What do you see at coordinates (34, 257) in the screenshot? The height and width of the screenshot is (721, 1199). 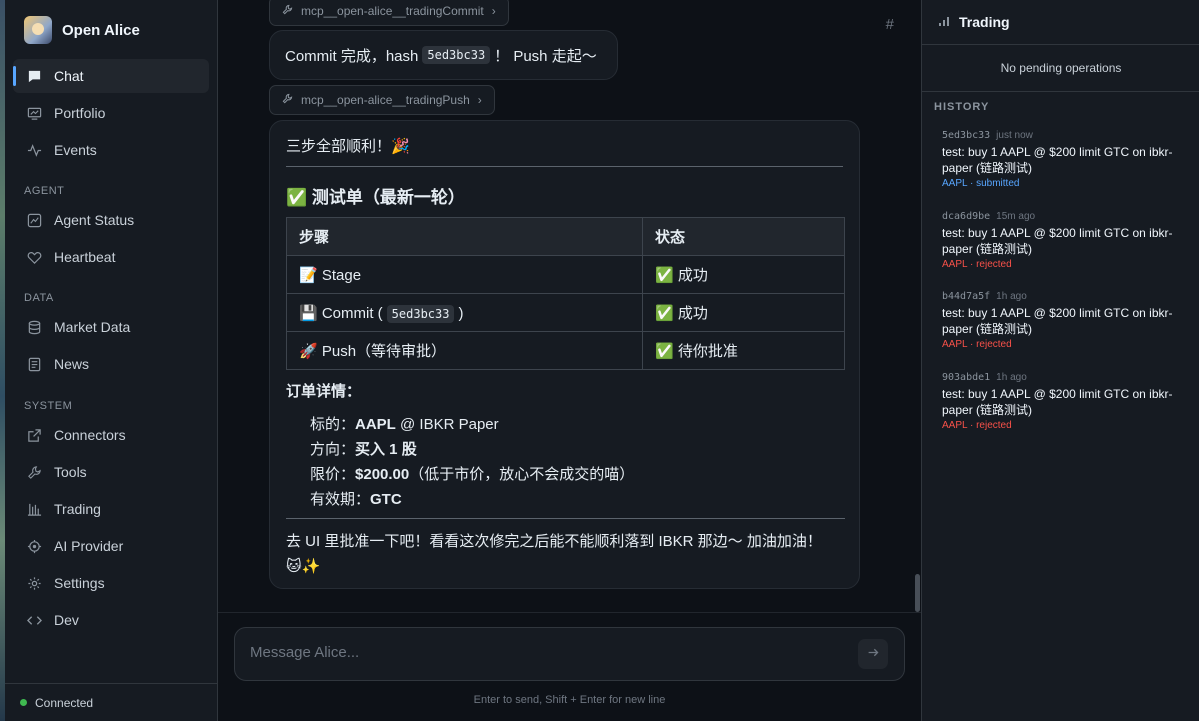 I see `heart-icon` at bounding box center [34, 257].